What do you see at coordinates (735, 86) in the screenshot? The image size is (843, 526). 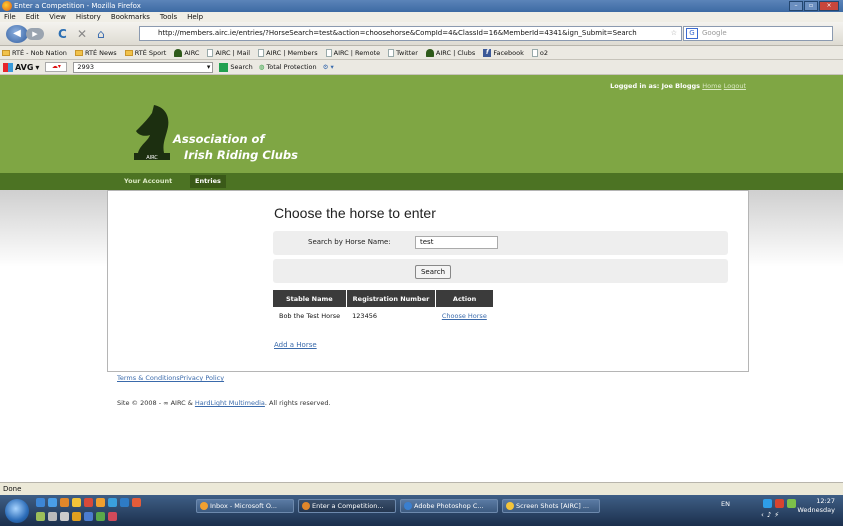 I see `logout-link: Logout` at bounding box center [735, 86].